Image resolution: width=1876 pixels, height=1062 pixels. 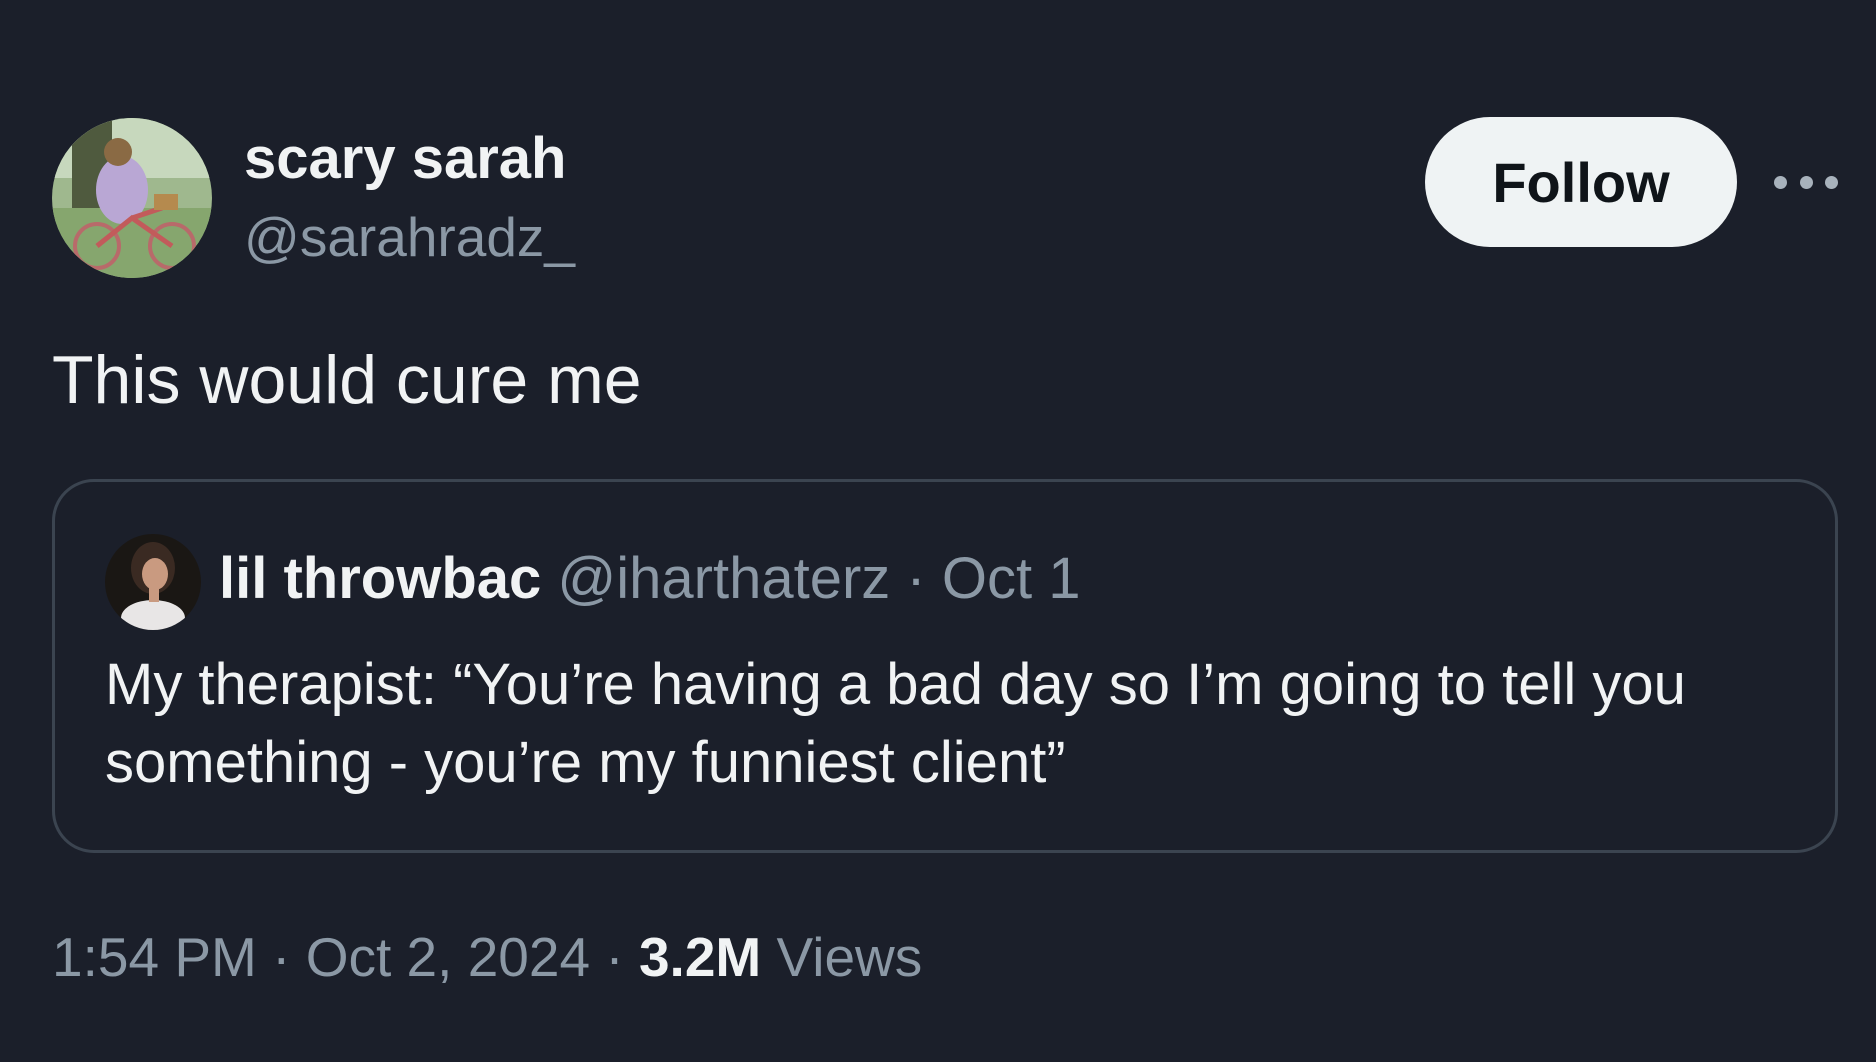 I want to click on tweet-meta: 1:54 PM · Oct 2, 2024 · 3.2M Views, so click(x=487, y=957).